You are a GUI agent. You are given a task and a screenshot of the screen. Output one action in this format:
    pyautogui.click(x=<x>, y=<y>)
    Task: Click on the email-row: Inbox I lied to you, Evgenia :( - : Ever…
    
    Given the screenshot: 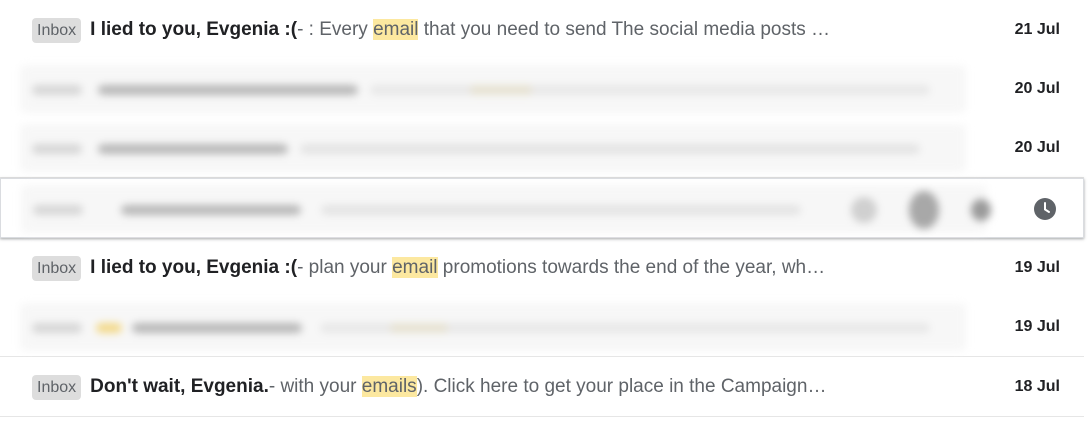 What is the action you would take?
    pyautogui.click(x=542, y=30)
    